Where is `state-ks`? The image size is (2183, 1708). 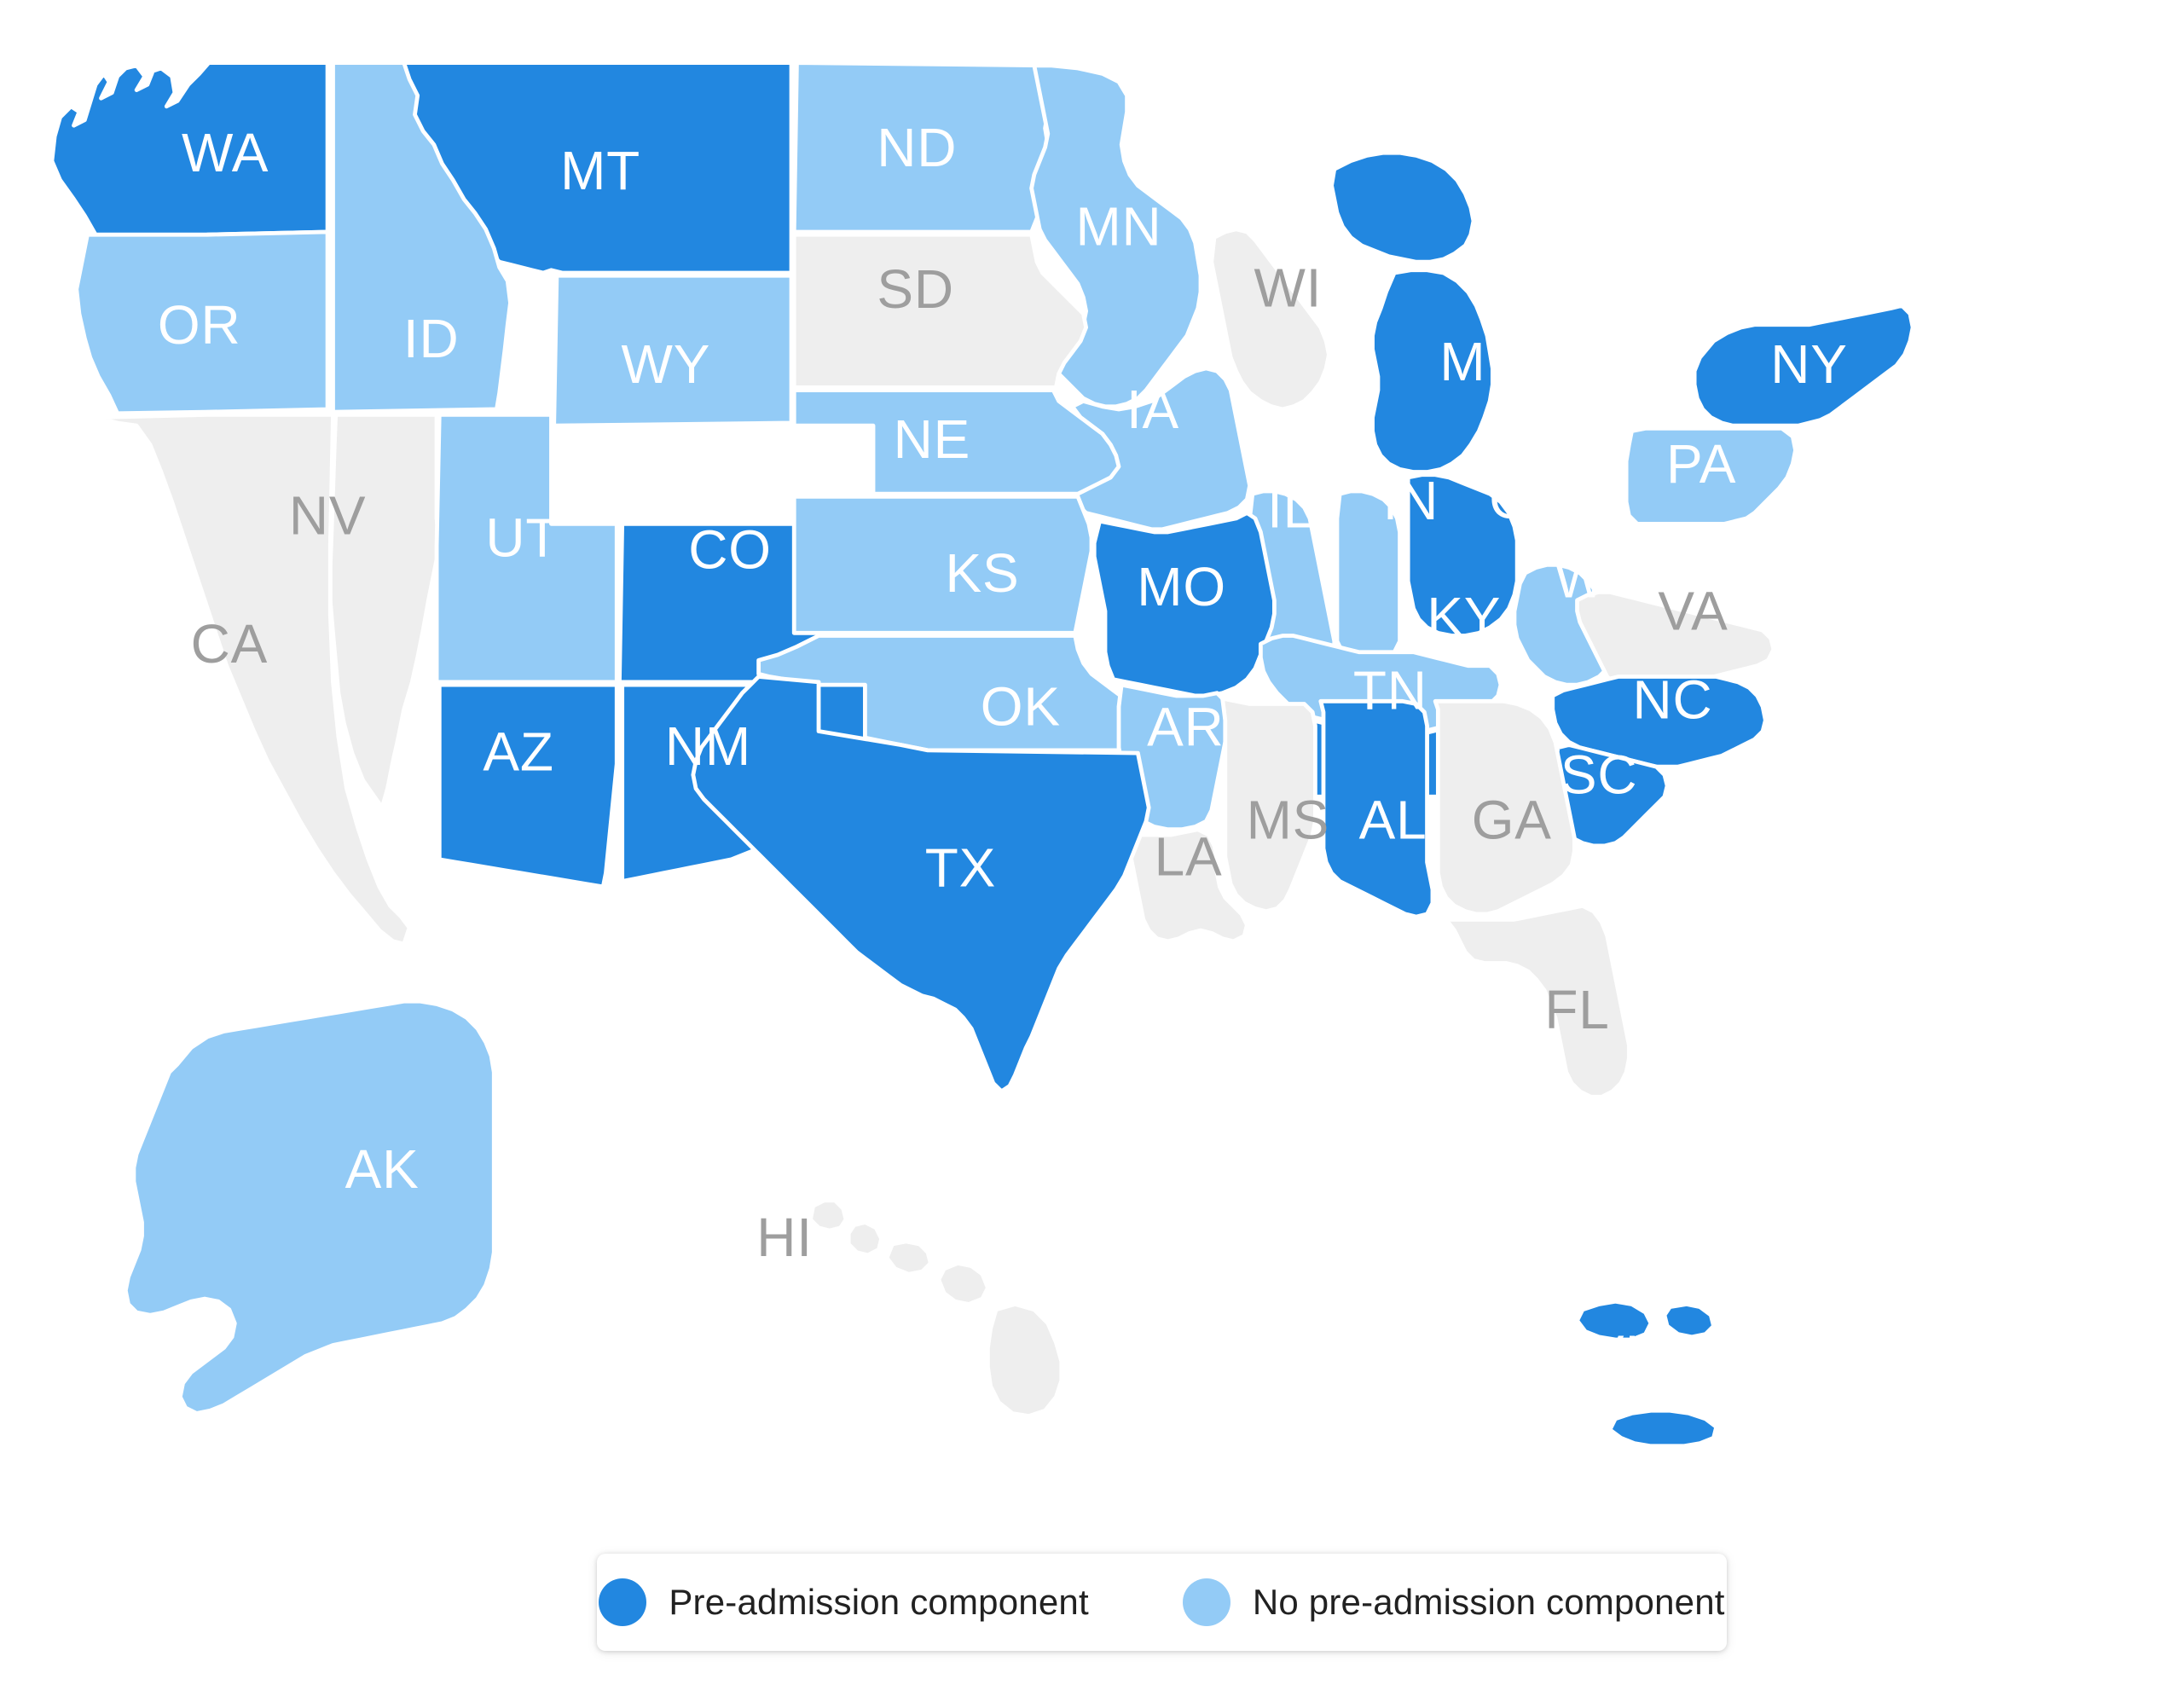 state-ks is located at coordinates (943, 564).